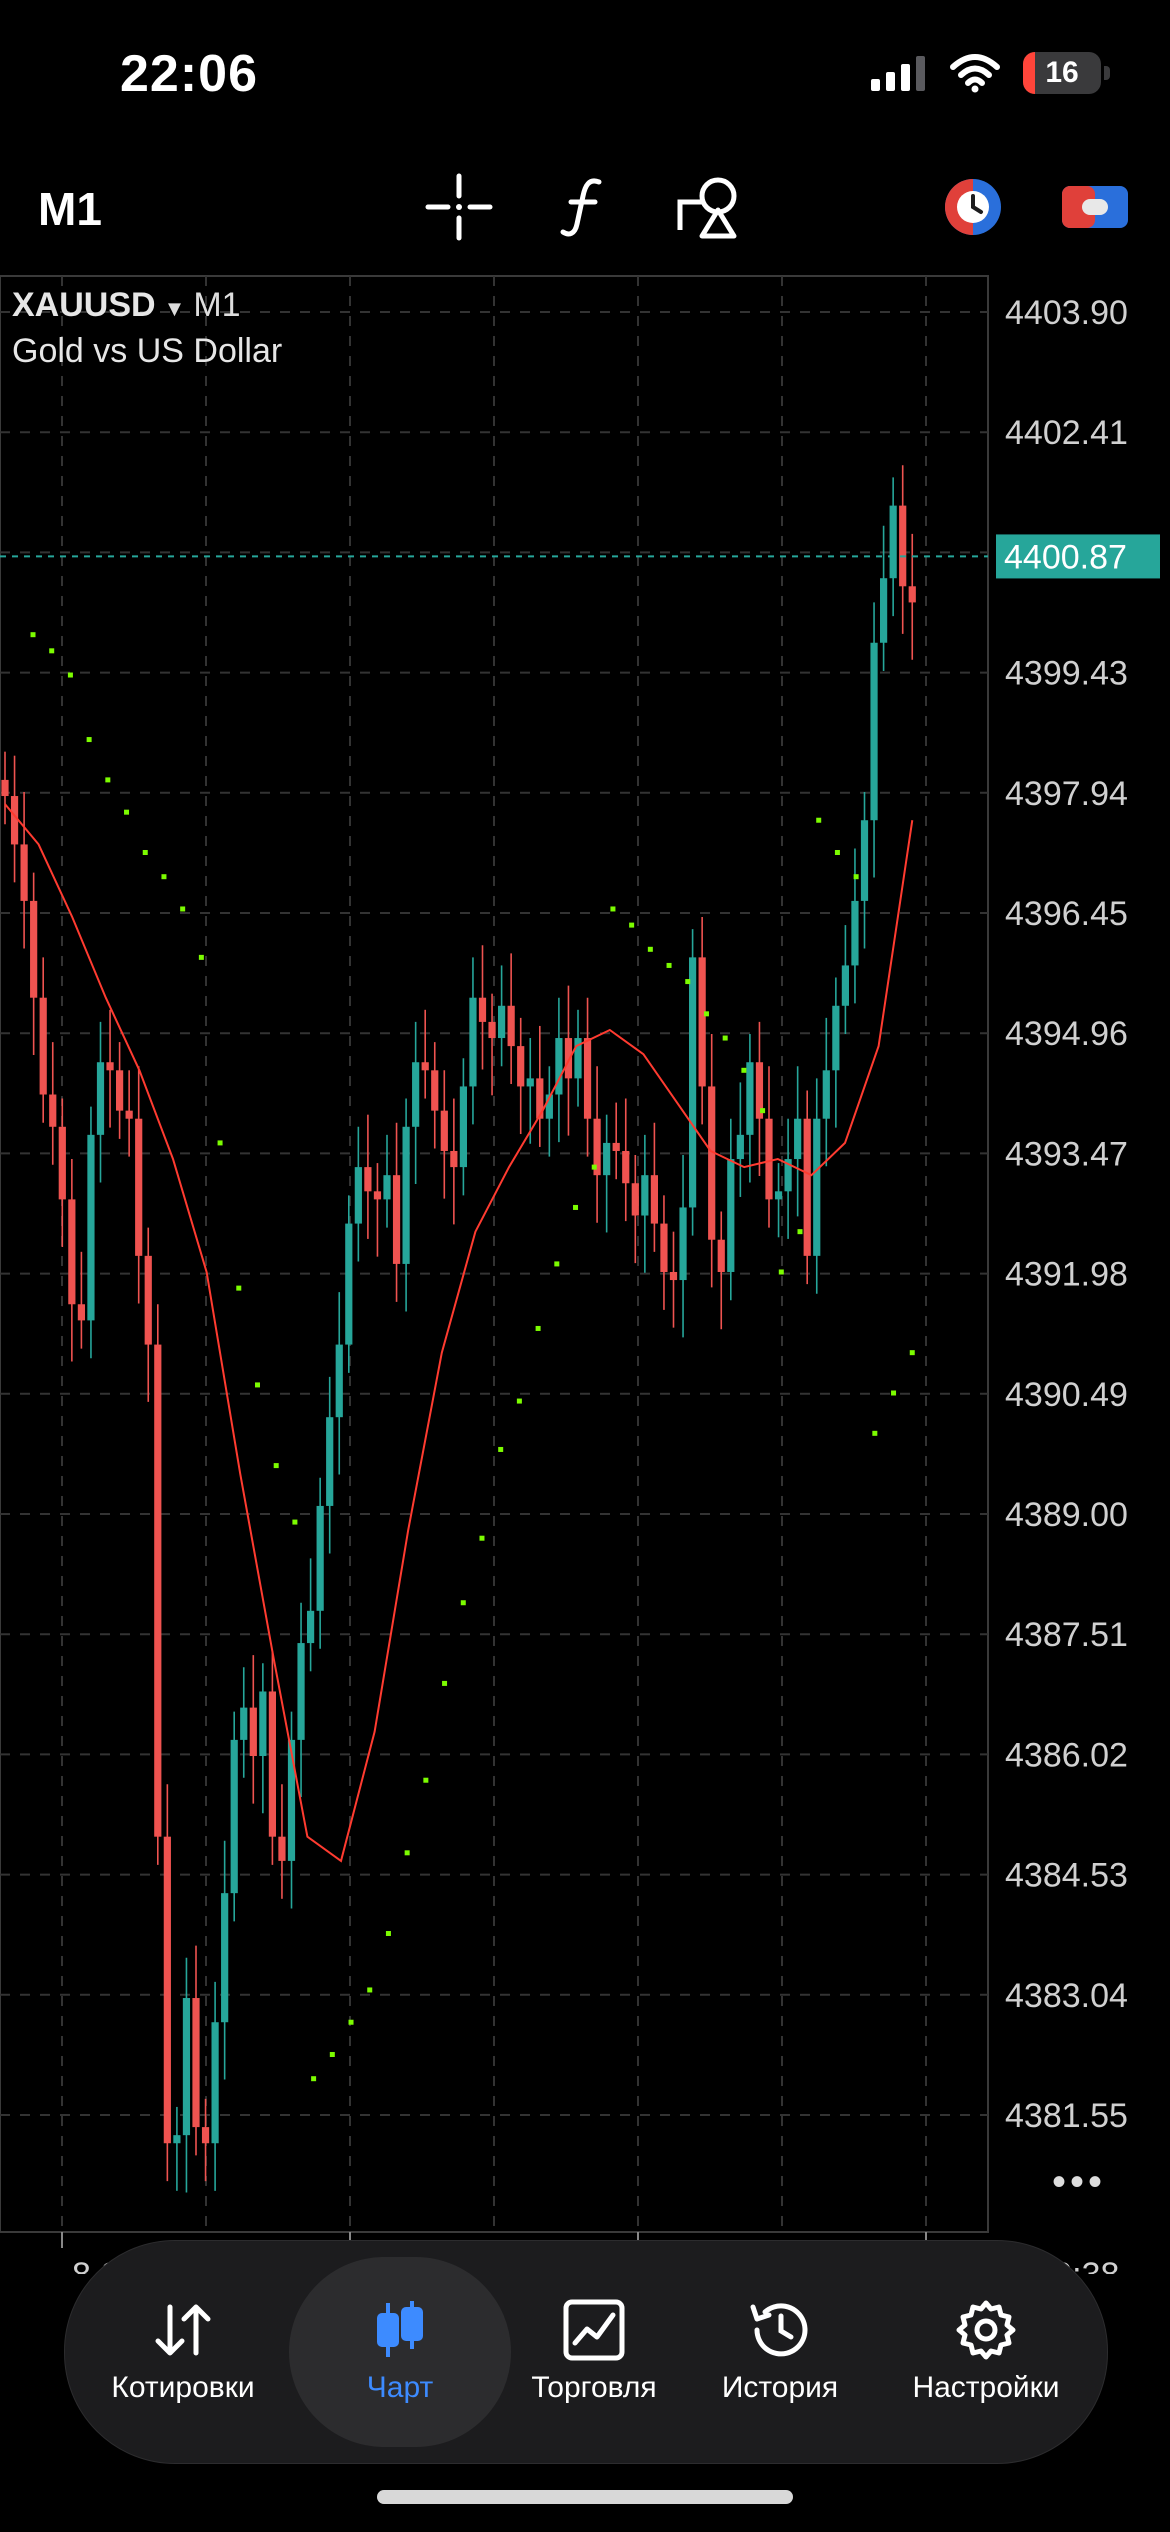  What do you see at coordinates (175, 308) in the screenshot?
I see `symbol-dropdown-icon: ▼` at bounding box center [175, 308].